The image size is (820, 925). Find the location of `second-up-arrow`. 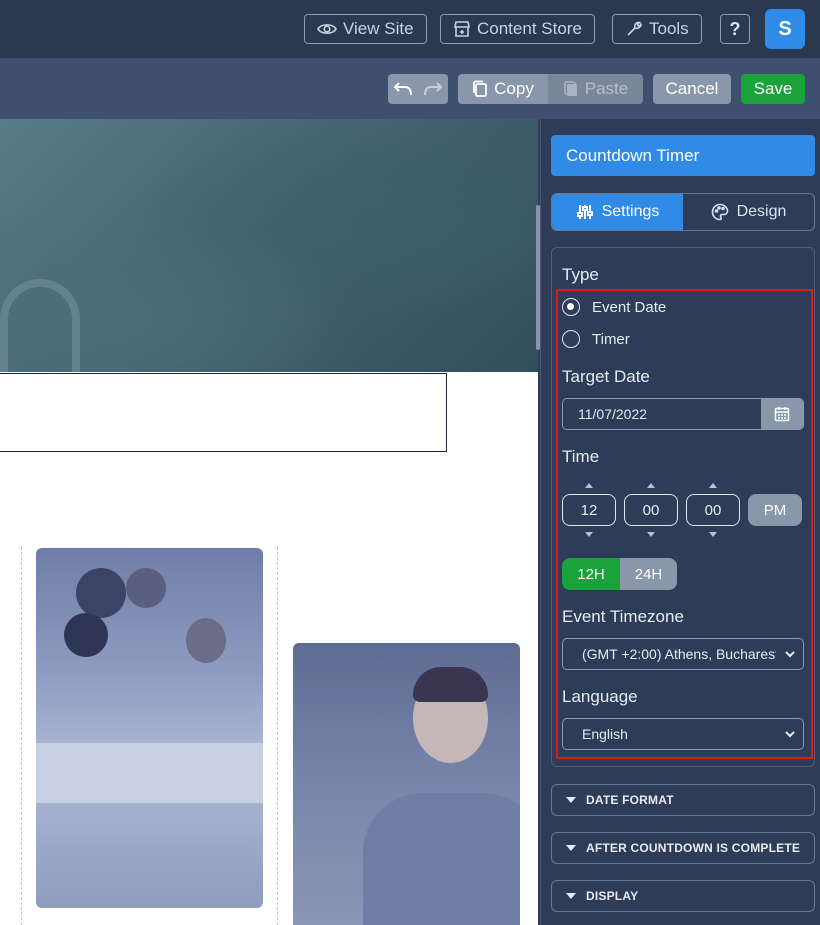

second-up-arrow is located at coordinates (713, 485).